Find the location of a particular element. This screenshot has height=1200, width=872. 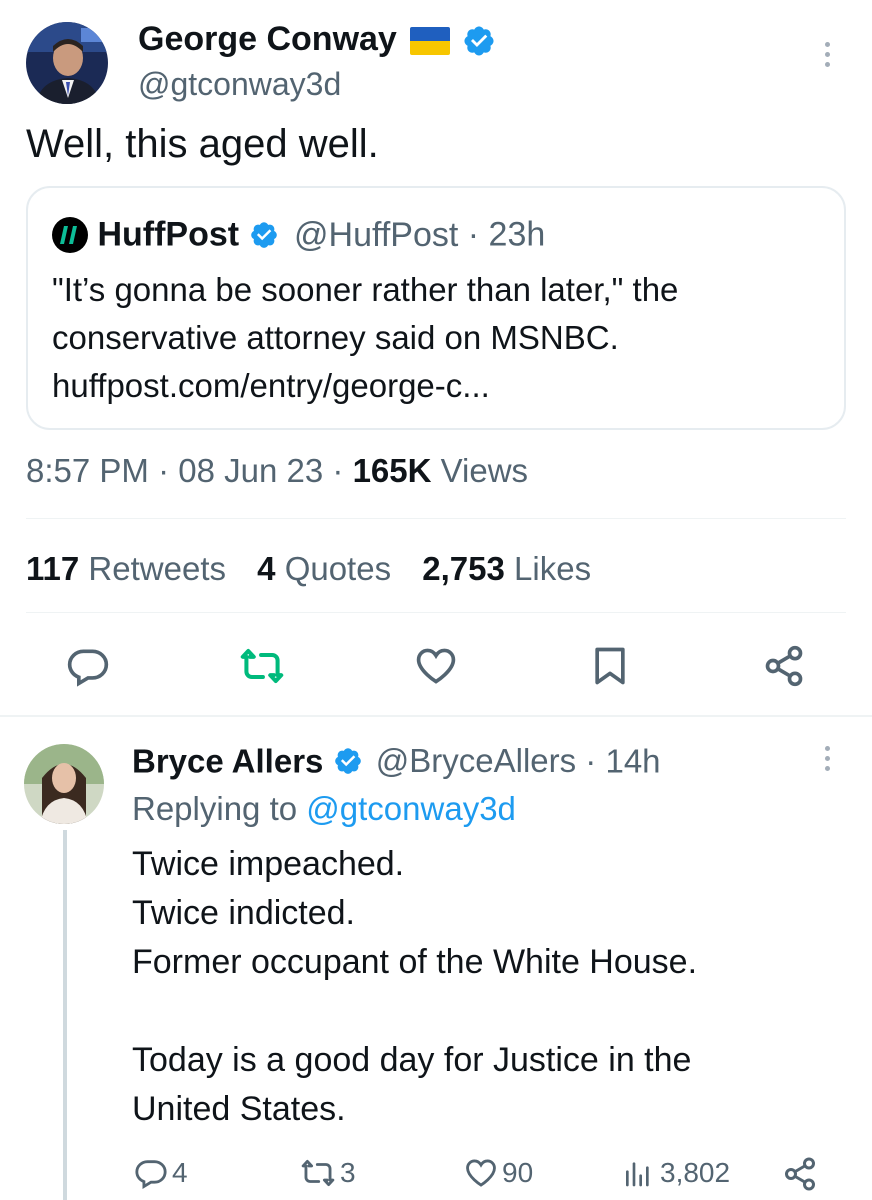

reply-count: 4 is located at coordinates (180, 1172).